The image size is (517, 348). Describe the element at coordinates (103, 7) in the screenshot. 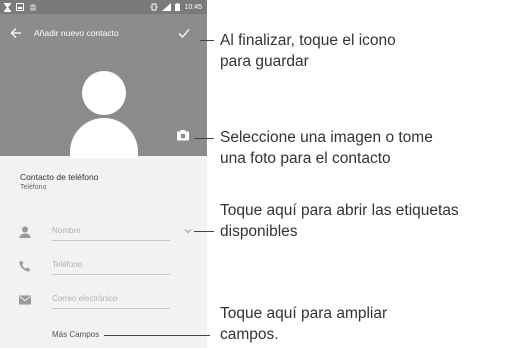

I see `status-bar: 10:45` at that location.